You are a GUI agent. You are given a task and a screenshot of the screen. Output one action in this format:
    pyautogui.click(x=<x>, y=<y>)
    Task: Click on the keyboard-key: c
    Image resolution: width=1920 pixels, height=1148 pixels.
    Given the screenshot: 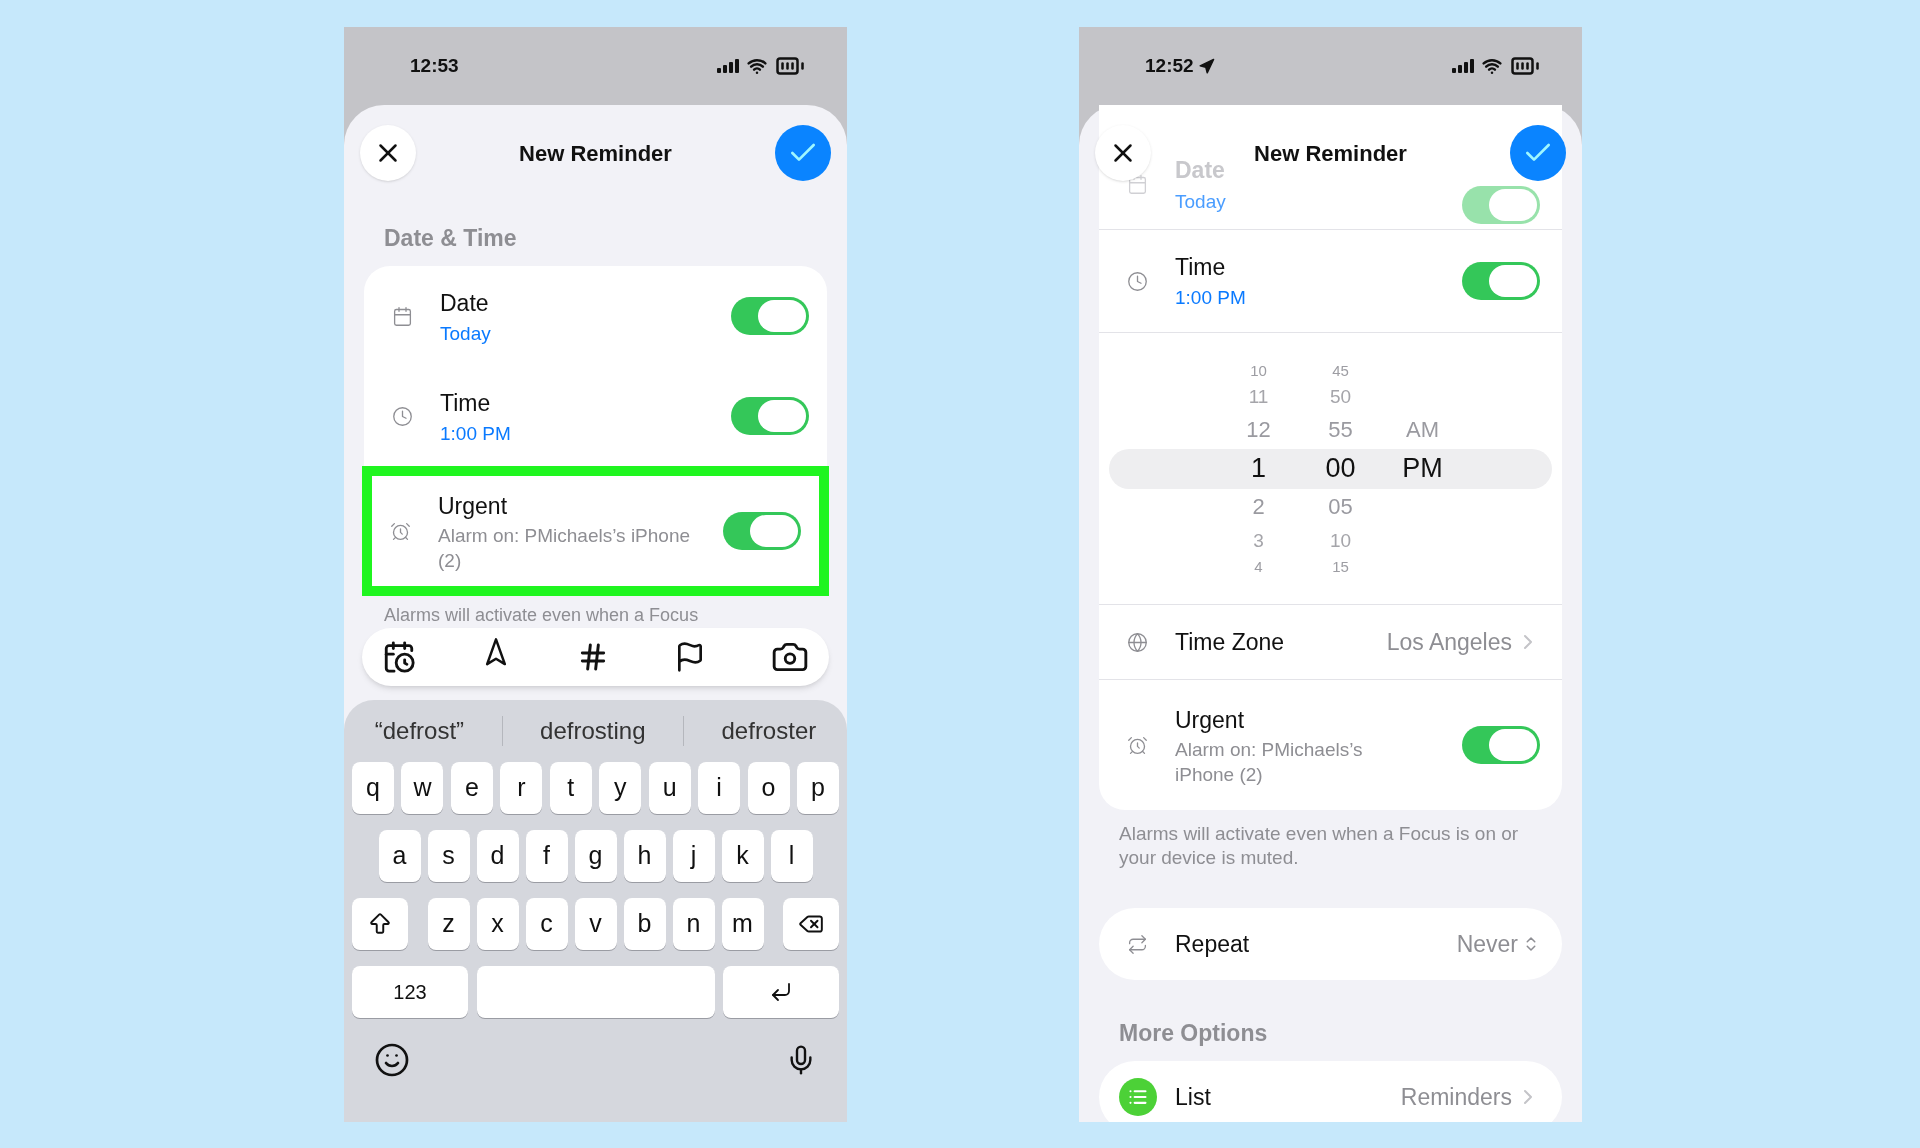 What is the action you would take?
    pyautogui.click(x=546, y=924)
    